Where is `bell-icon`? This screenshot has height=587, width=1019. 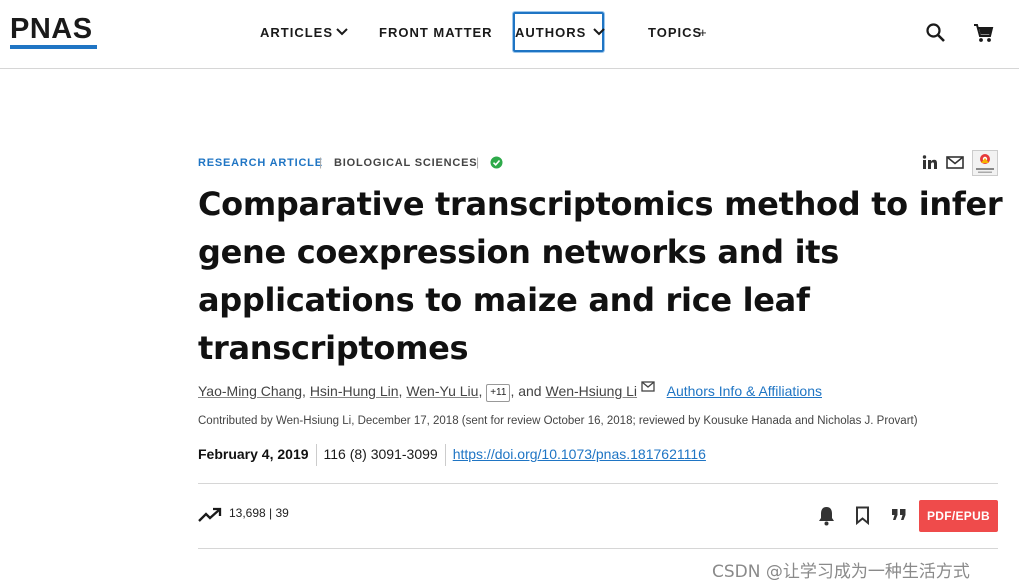
bell-icon is located at coordinates (826, 516).